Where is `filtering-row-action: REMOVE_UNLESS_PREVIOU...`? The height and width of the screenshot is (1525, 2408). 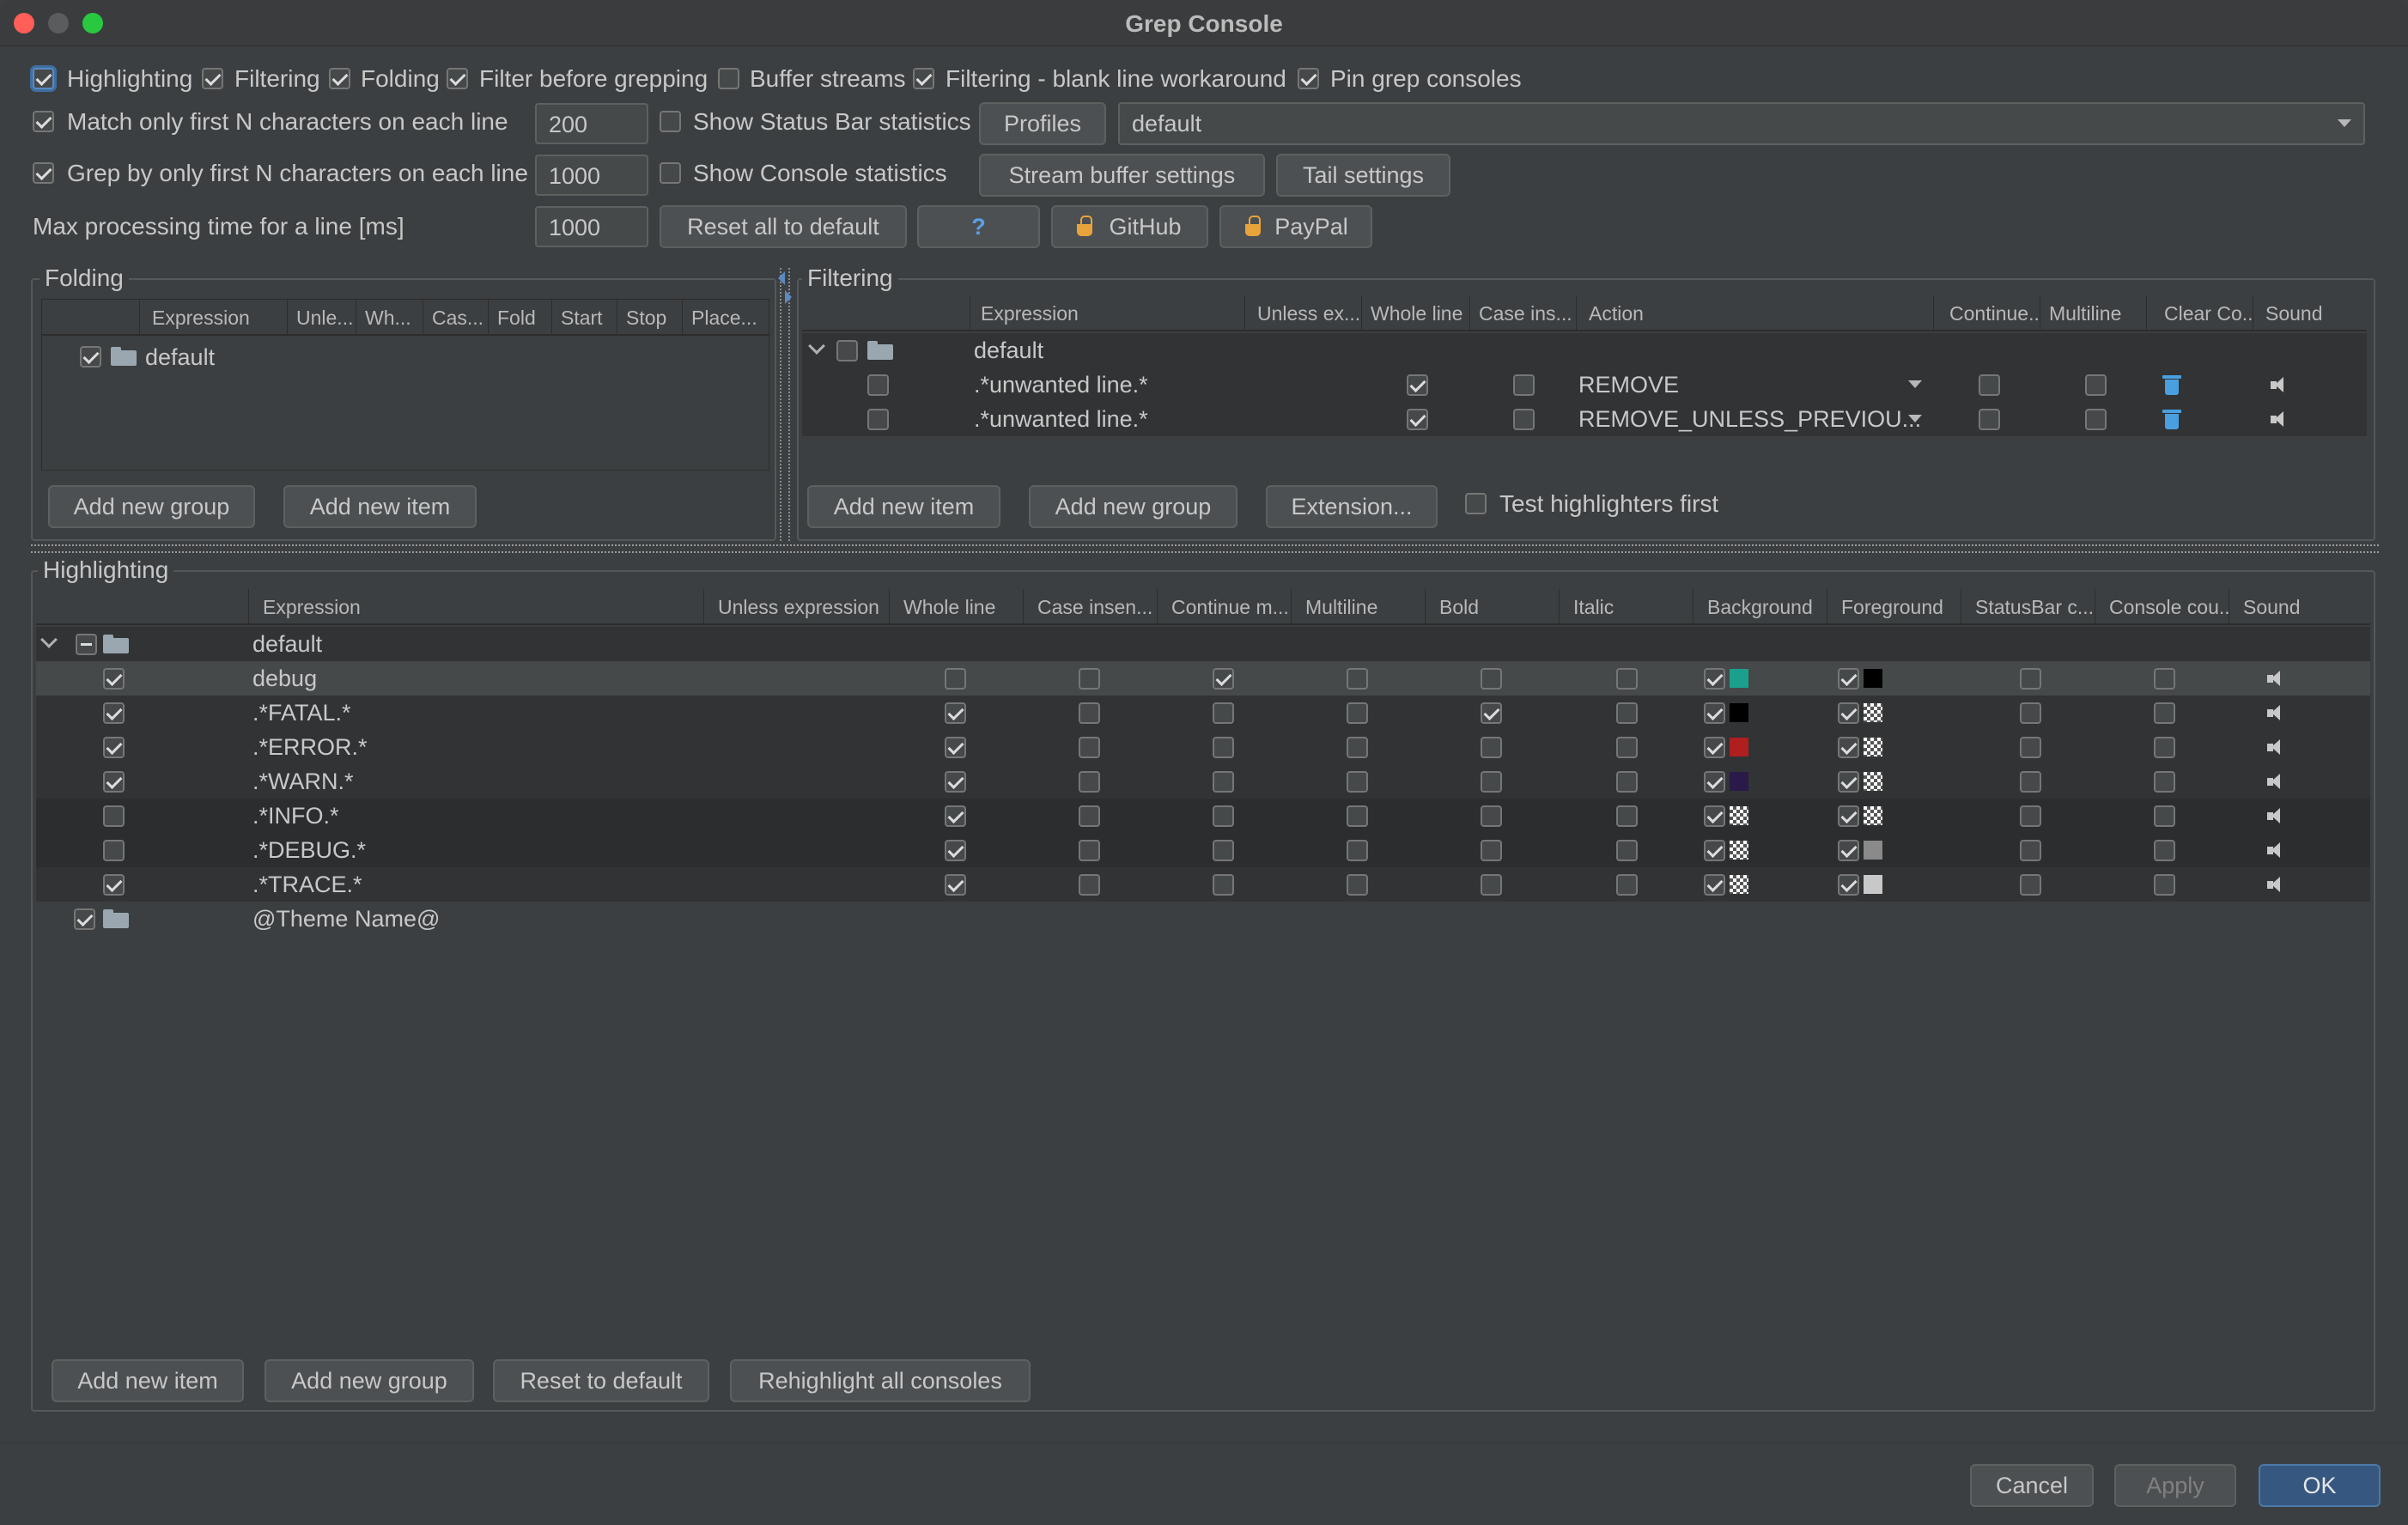 filtering-row-action: REMOVE_UNLESS_PREVIOU... is located at coordinates (1749, 420).